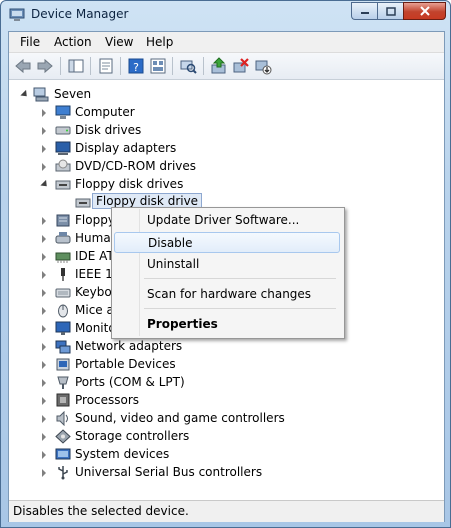 The width and height of the screenshot is (451, 528). What do you see at coordinates (209, 455) in the screenshot?
I see `tree-item: System devices` at bounding box center [209, 455].